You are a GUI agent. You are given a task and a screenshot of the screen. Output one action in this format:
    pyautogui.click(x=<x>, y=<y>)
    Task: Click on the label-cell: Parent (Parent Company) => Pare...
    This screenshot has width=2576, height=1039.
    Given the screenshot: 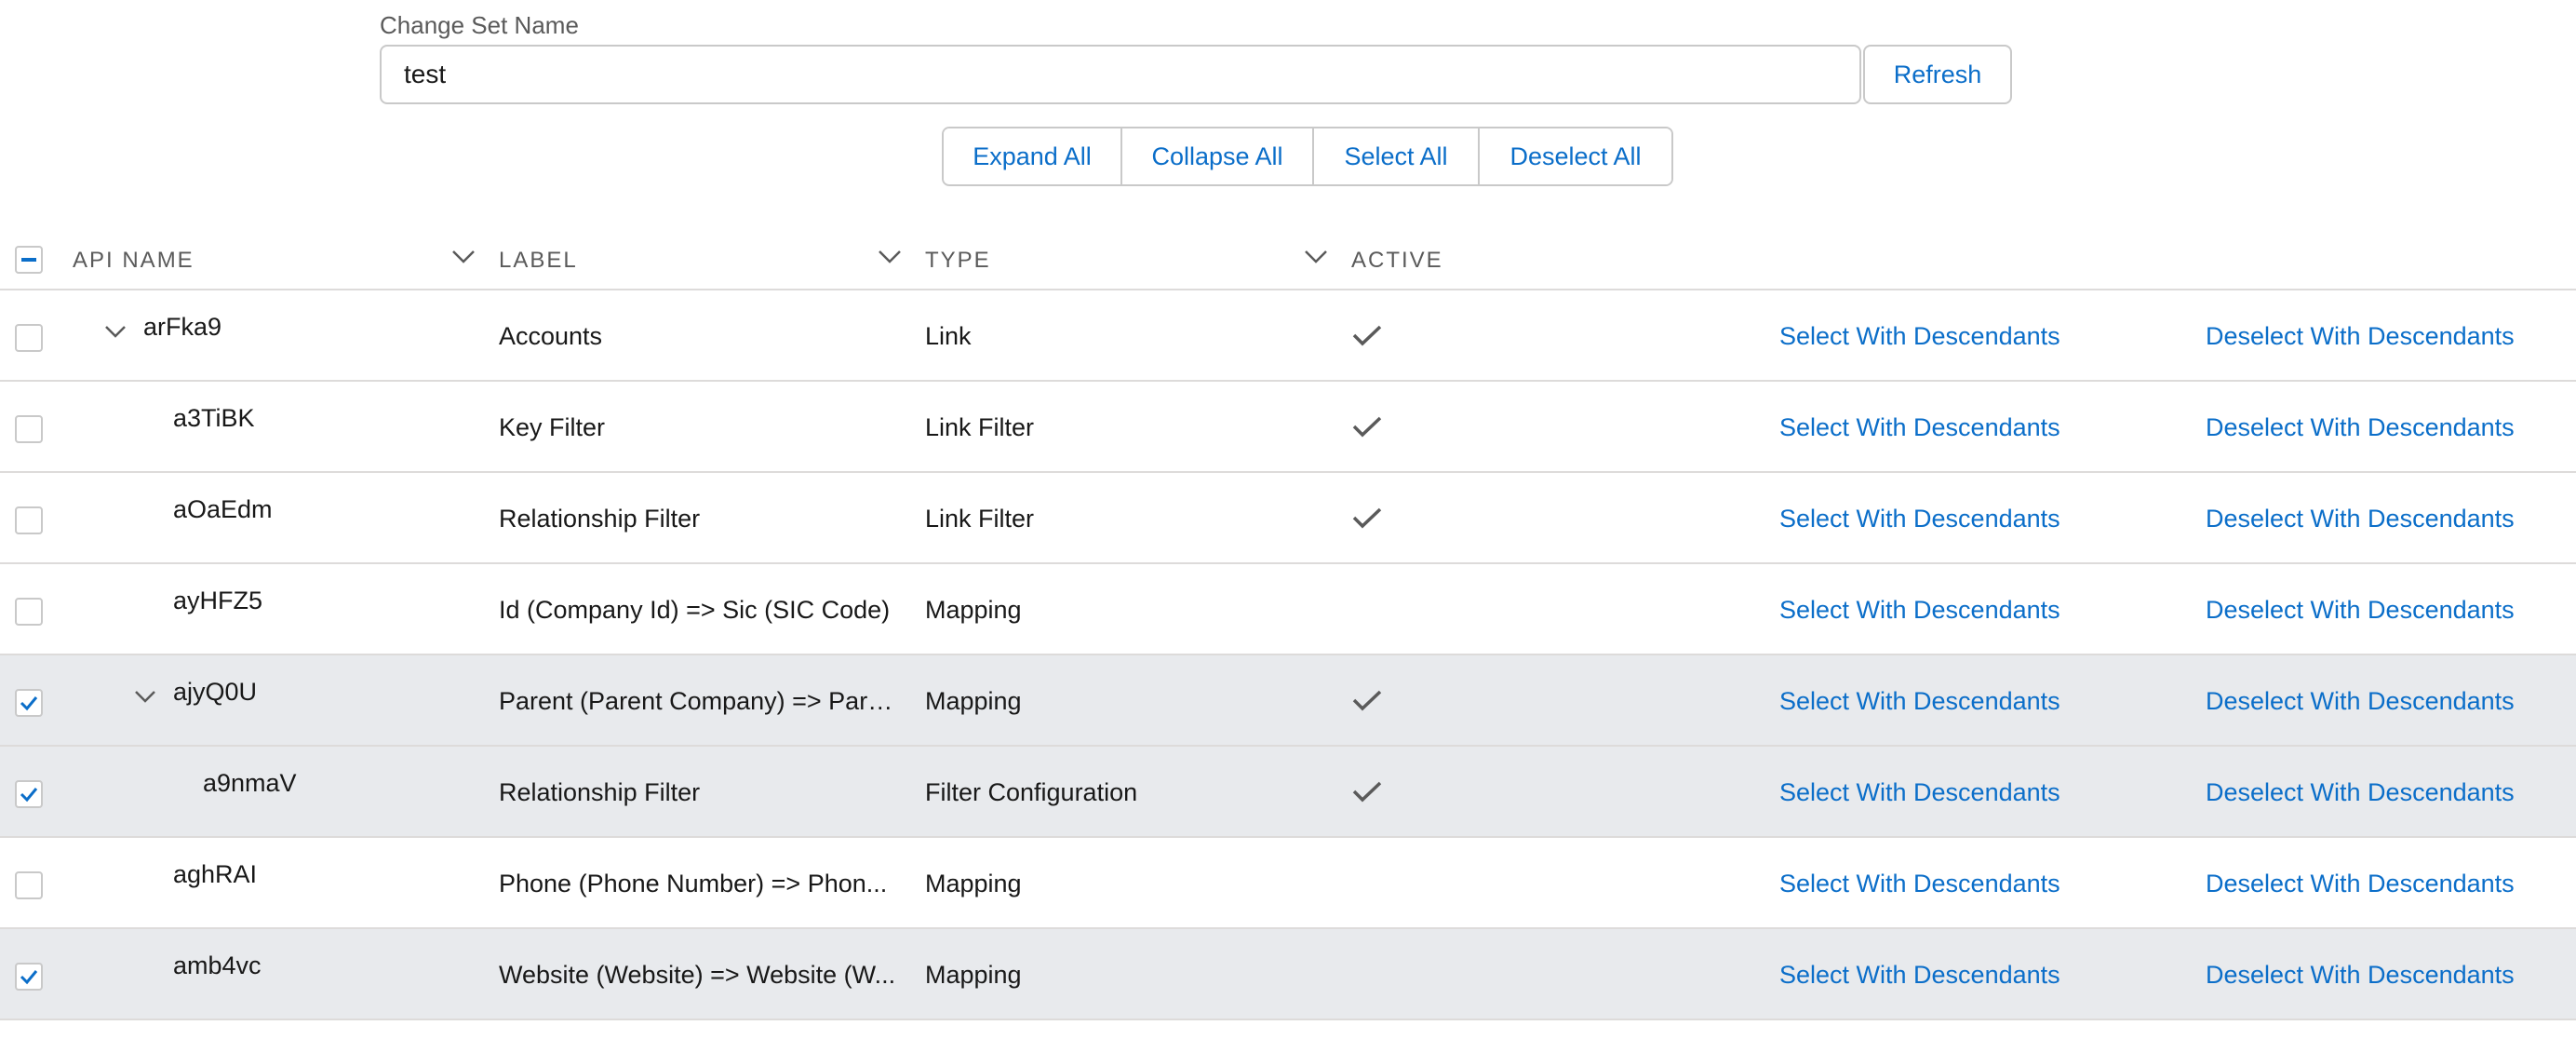 What is the action you would take?
    pyautogui.click(x=699, y=701)
    